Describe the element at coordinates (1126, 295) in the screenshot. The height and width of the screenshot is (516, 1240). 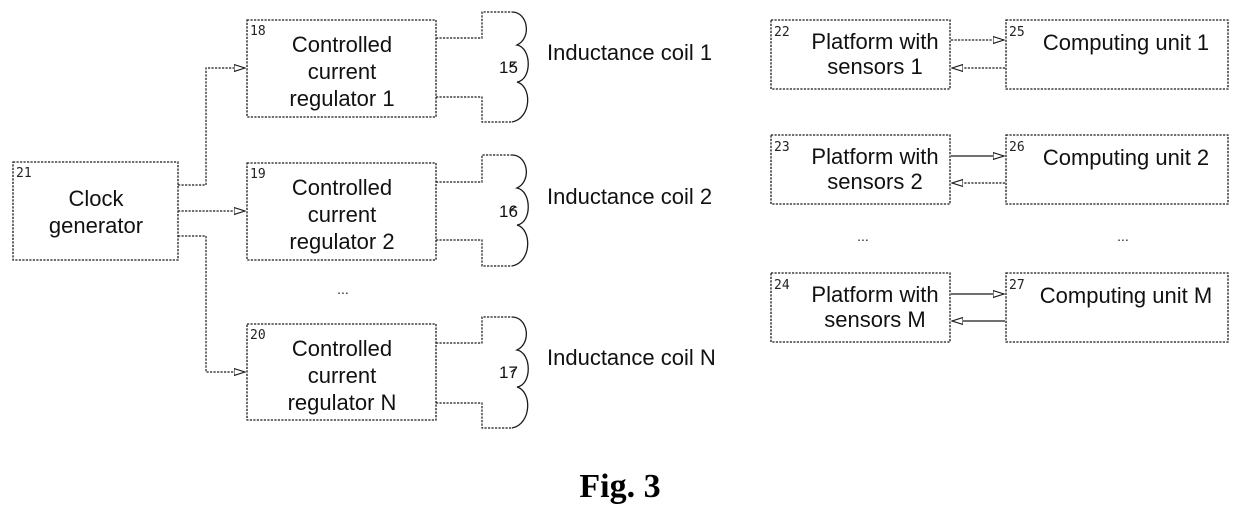
I see `block-label: Computing unit M` at that location.